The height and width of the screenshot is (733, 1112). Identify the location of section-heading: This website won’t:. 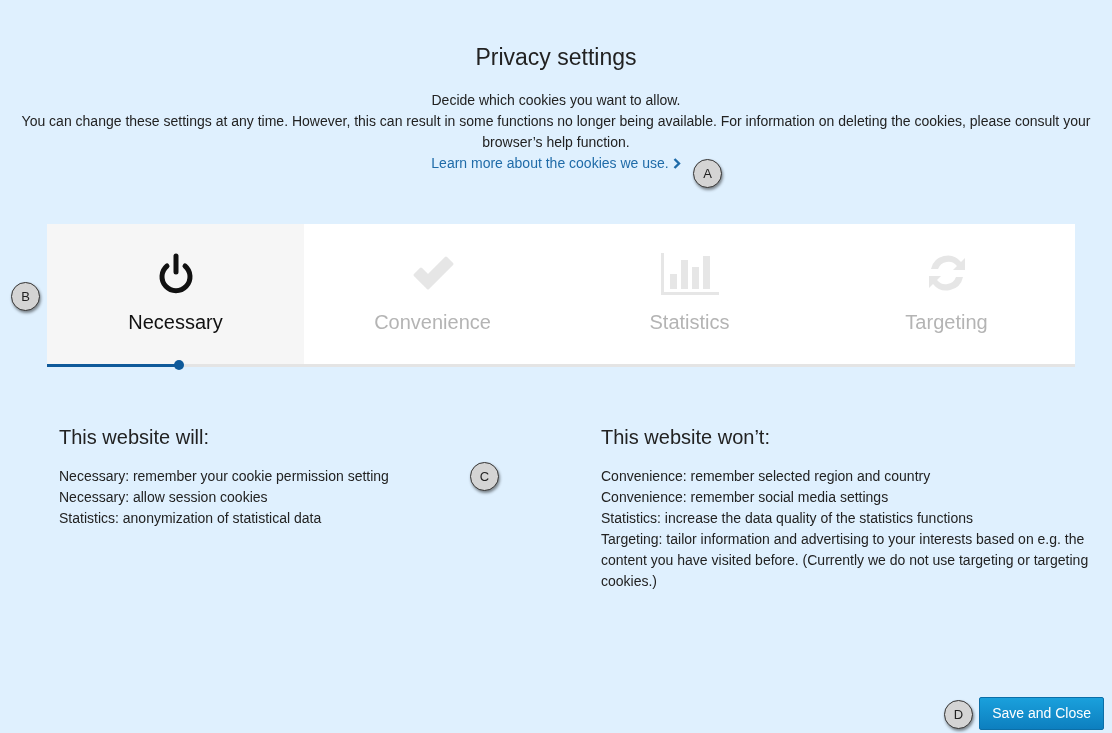
(686, 437).